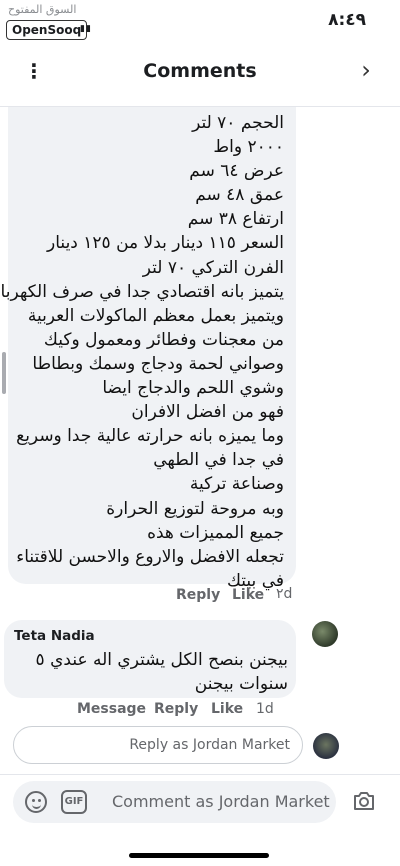 Image resolution: width=400 pixels, height=866 pixels. Describe the element at coordinates (347, 20) in the screenshot. I see `status-time: ٨:٤٩` at that location.